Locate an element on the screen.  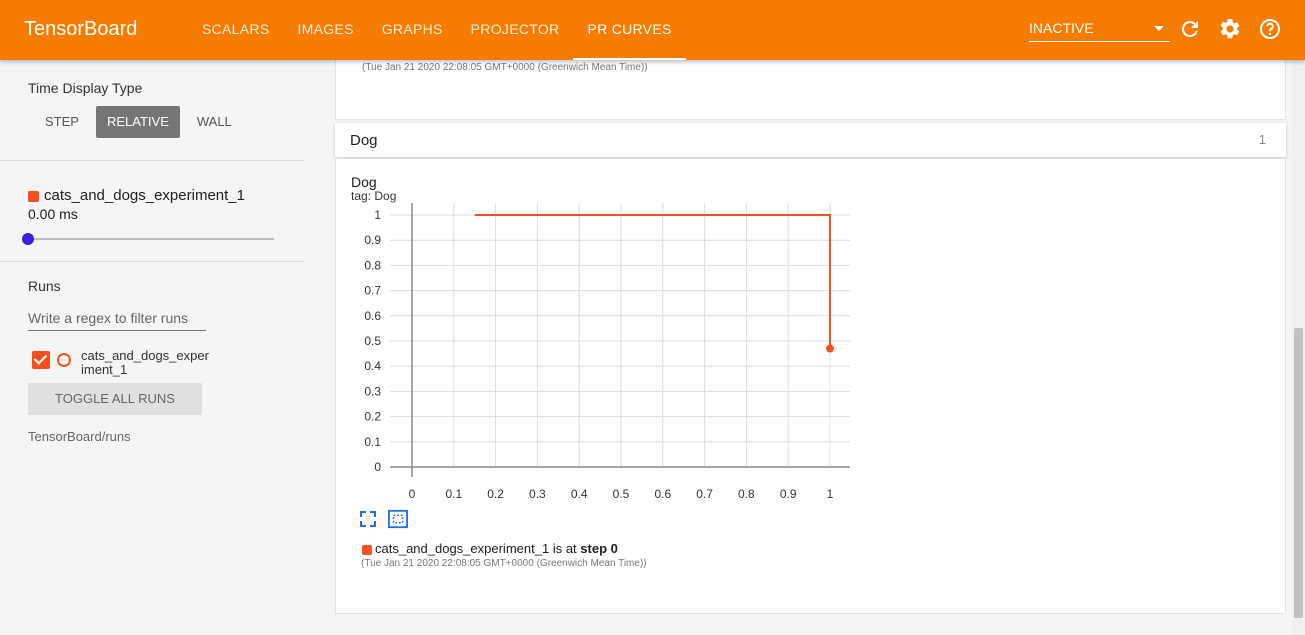
step-slider is located at coordinates (148, 239).